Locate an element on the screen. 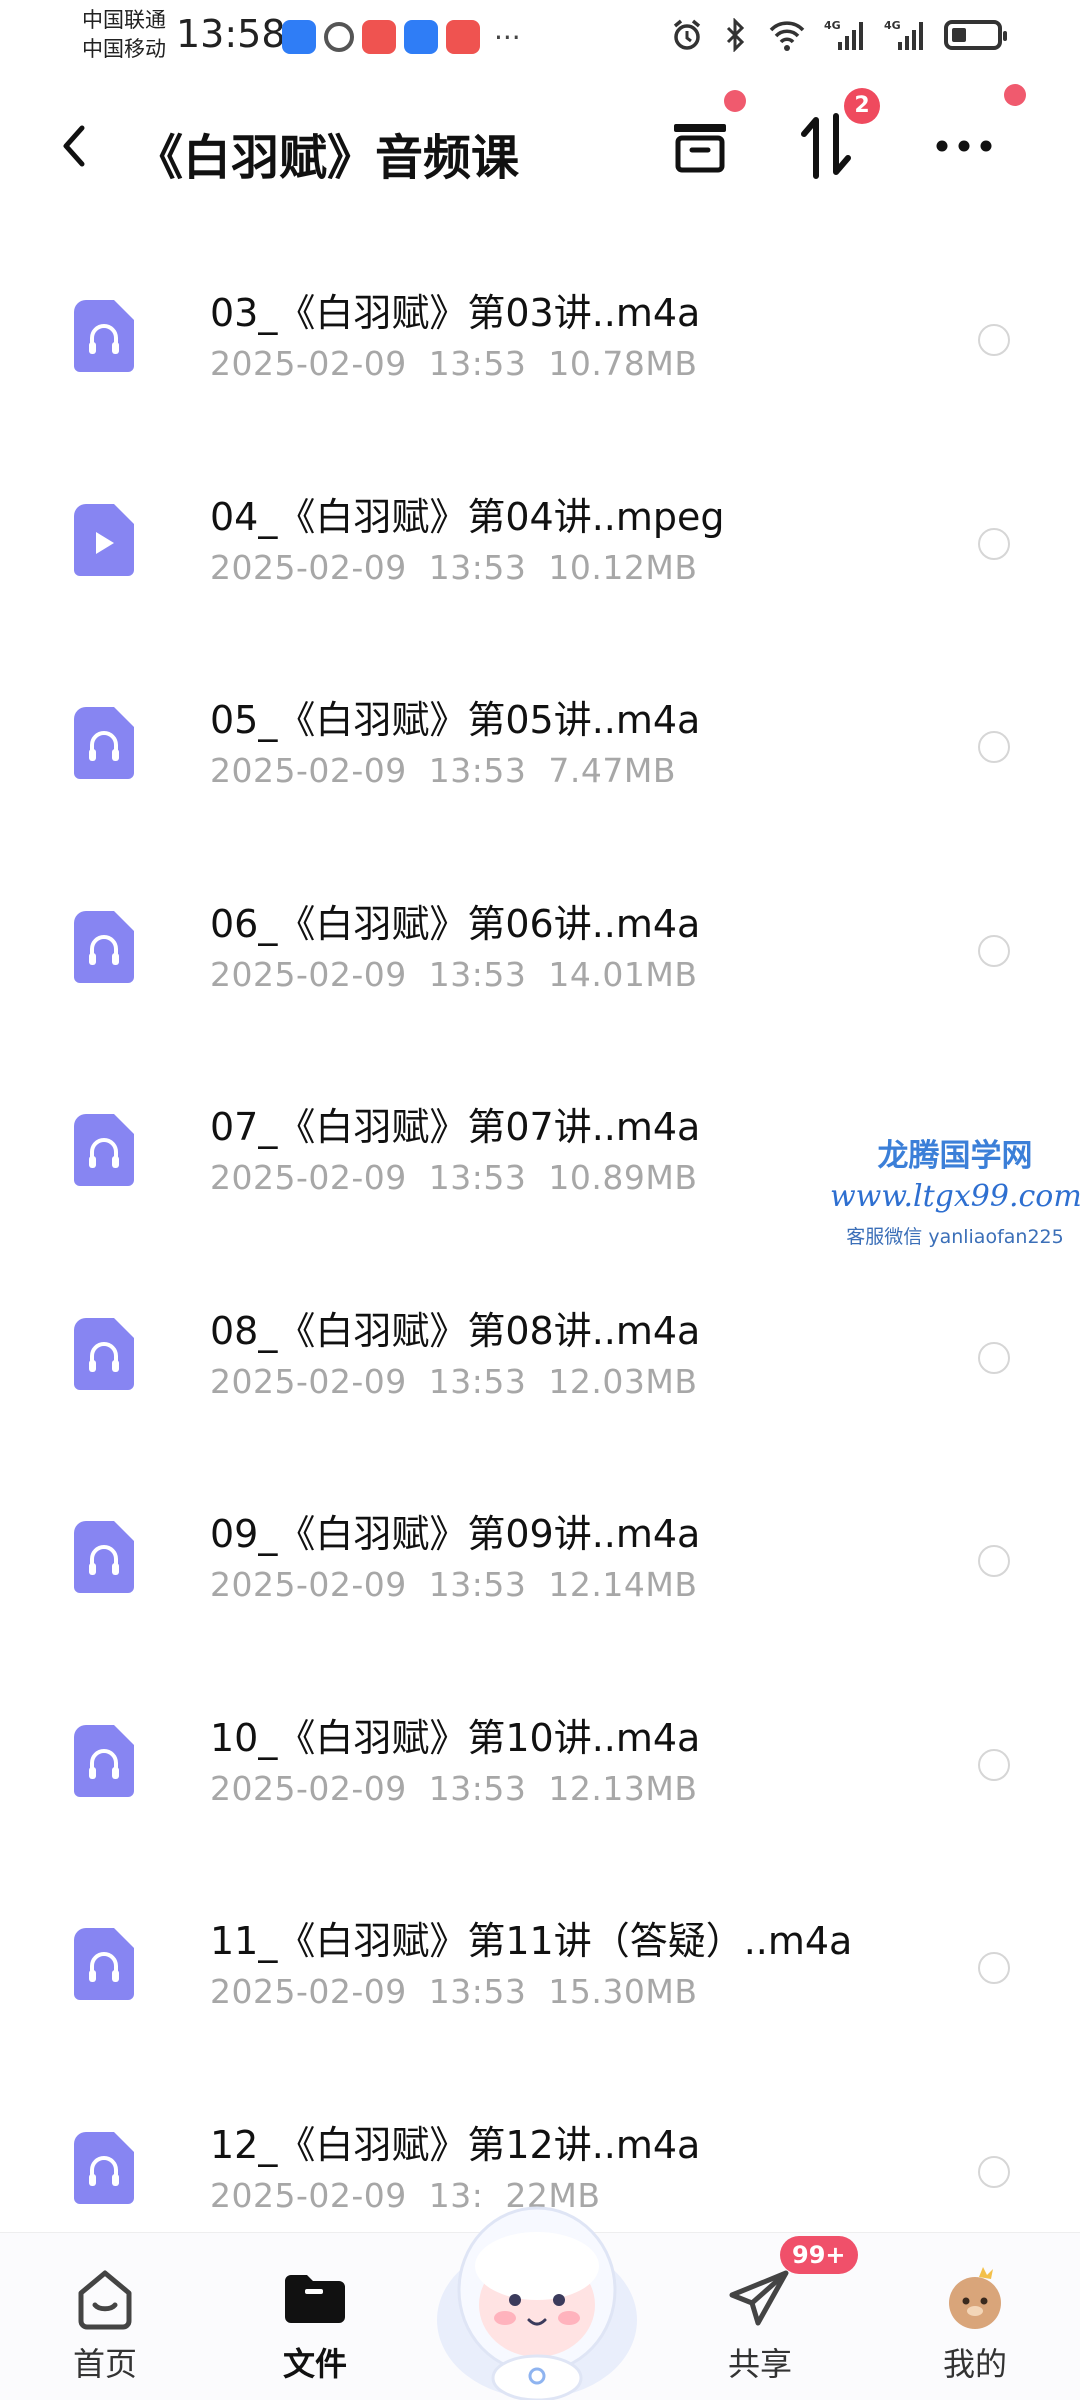 This screenshot has height=2400, width=1080. archive-button is located at coordinates (700, 146).